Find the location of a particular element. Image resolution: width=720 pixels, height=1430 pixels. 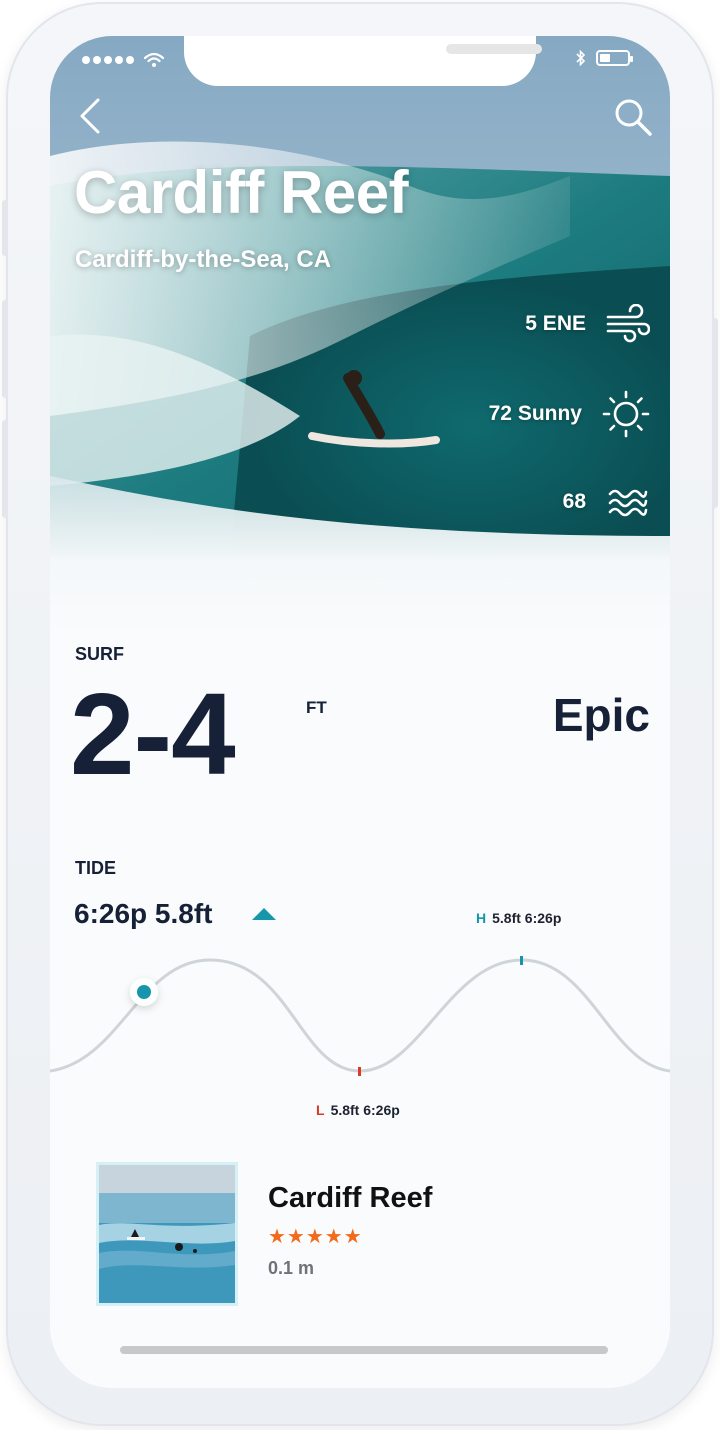

tide-high-label: H 5.8ft 6:26p is located at coordinates (518, 918).